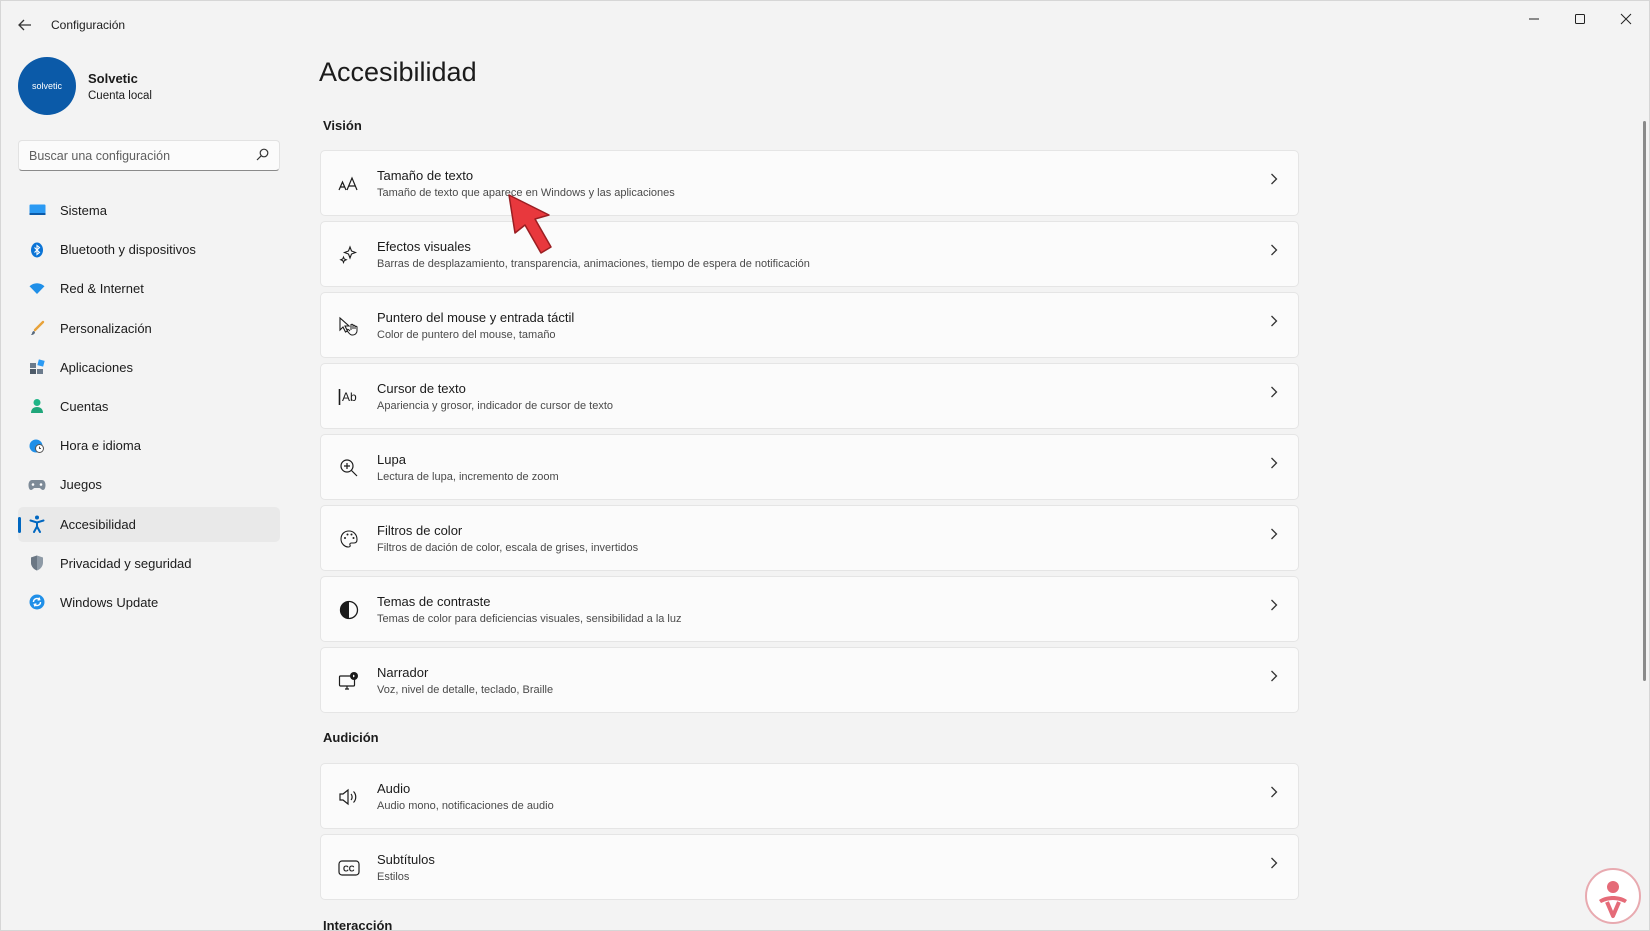  Describe the element at coordinates (37, 563) in the screenshot. I see `shield-icon` at that location.